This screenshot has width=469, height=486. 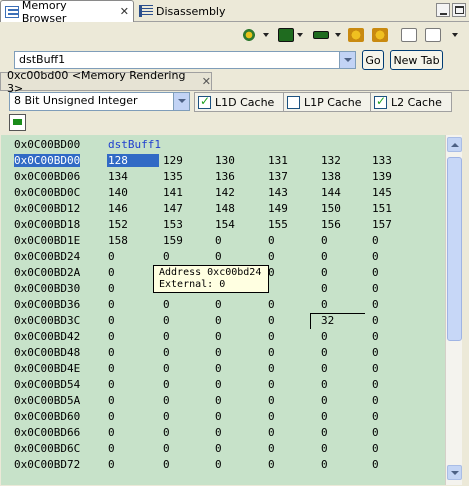 What do you see at coordinates (225, 176) in the screenshot?
I see `memory-value-cell: 136` at bounding box center [225, 176].